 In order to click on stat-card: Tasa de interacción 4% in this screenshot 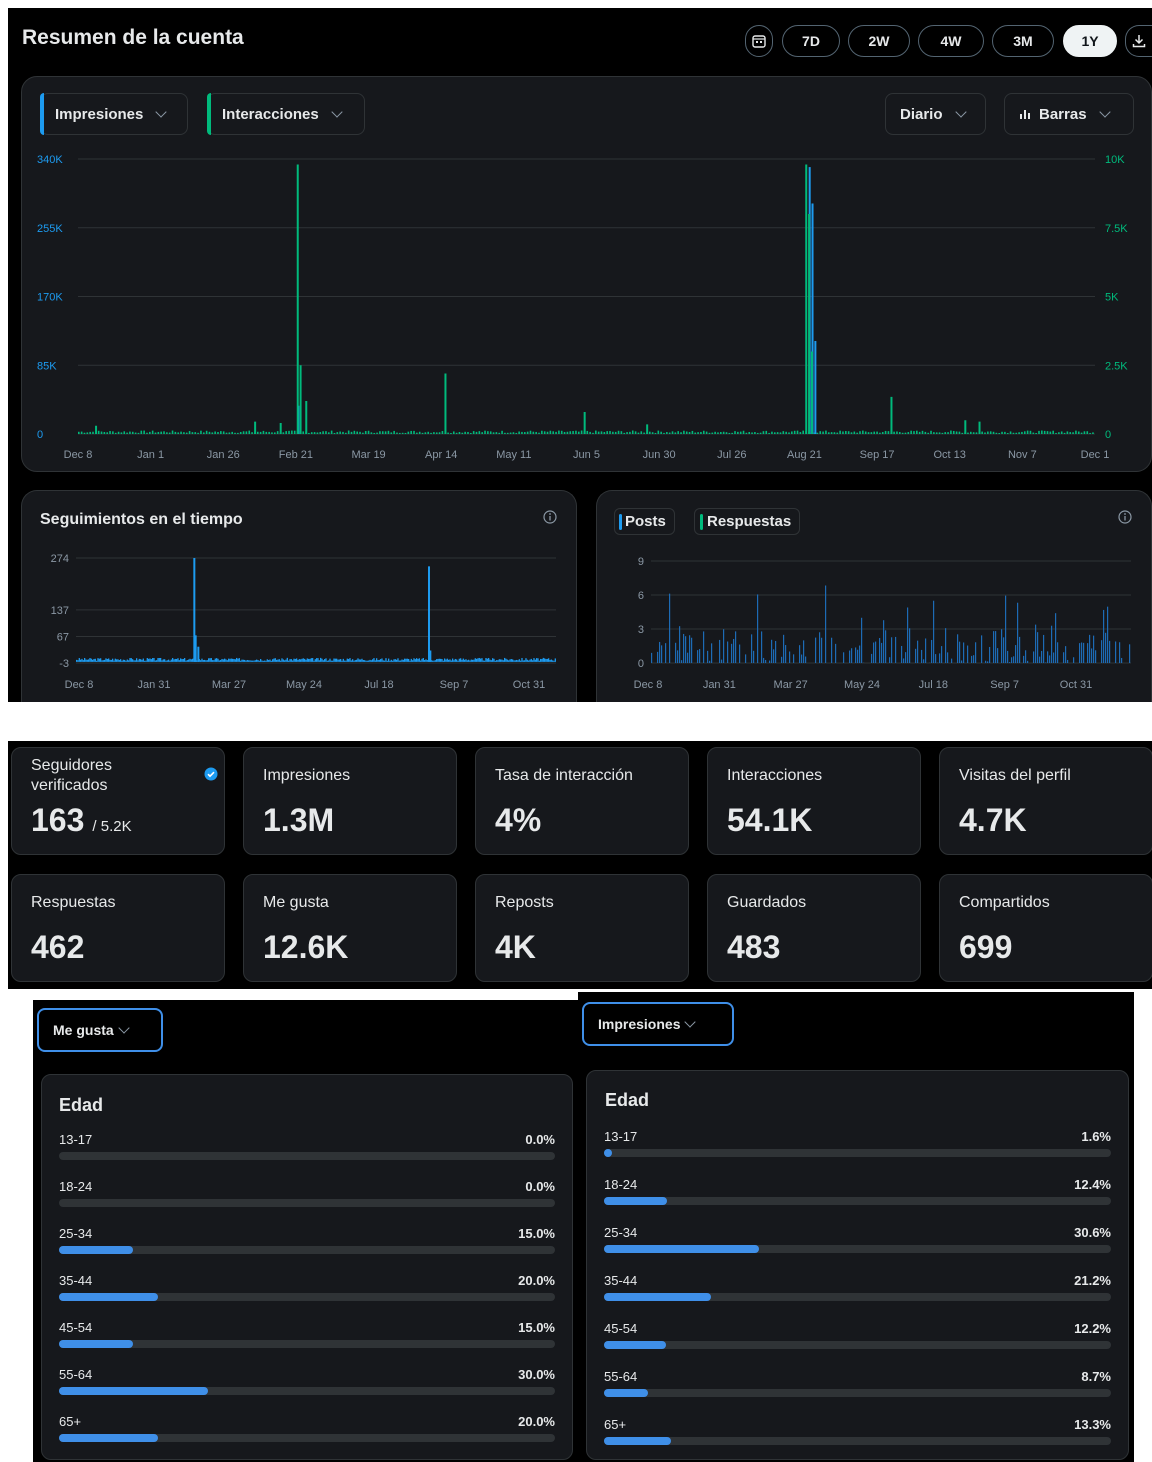, I will do `click(582, 801)`.